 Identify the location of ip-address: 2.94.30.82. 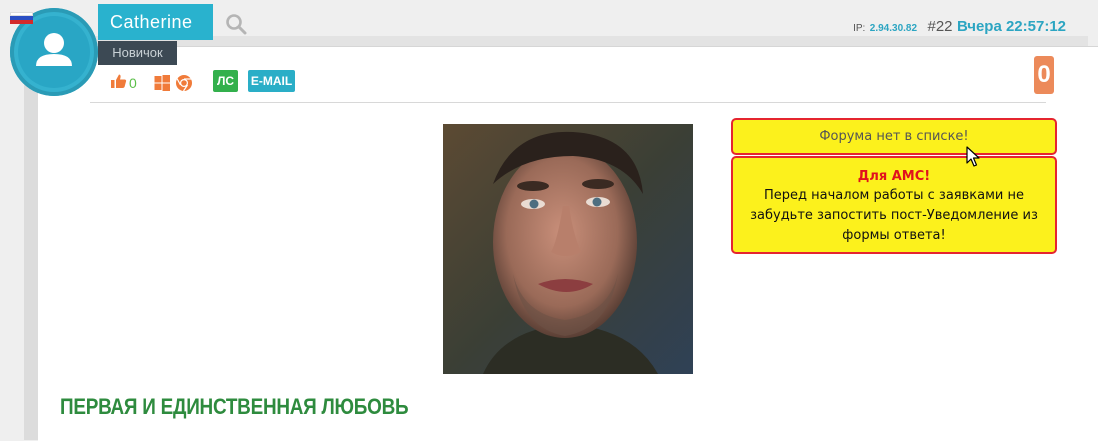
(893, 28).